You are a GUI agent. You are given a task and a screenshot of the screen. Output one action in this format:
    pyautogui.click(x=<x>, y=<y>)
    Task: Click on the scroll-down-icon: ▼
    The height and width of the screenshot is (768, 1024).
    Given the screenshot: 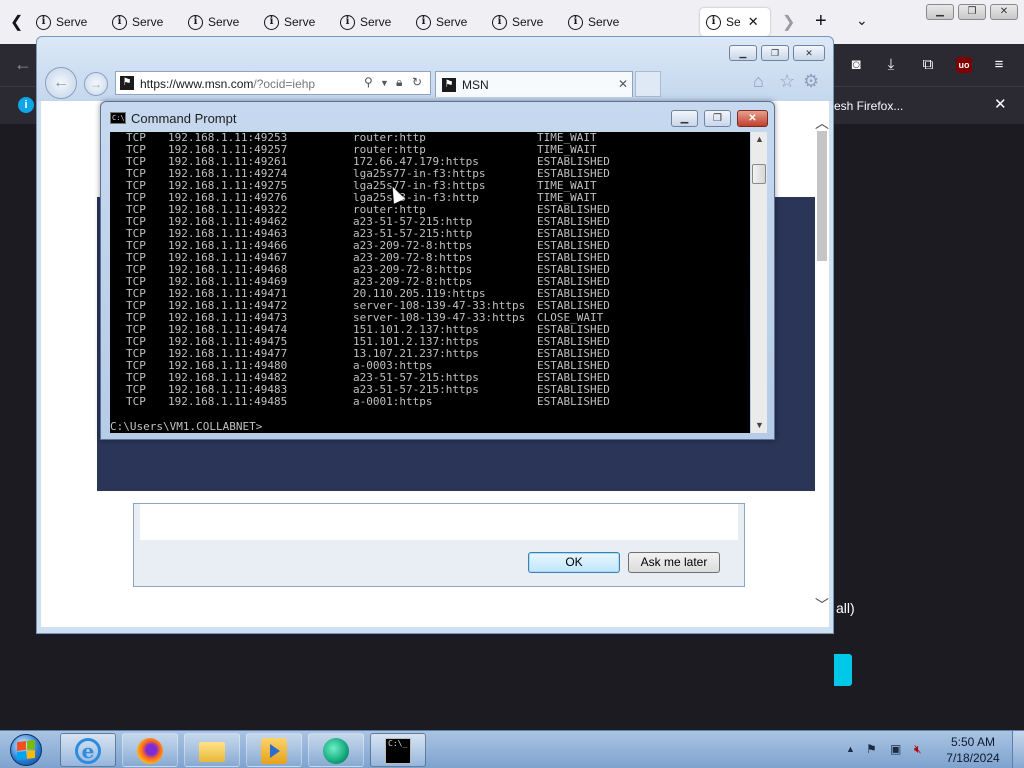 What is the action you would take?
    pyautogui.click(x=759, y=425)
    